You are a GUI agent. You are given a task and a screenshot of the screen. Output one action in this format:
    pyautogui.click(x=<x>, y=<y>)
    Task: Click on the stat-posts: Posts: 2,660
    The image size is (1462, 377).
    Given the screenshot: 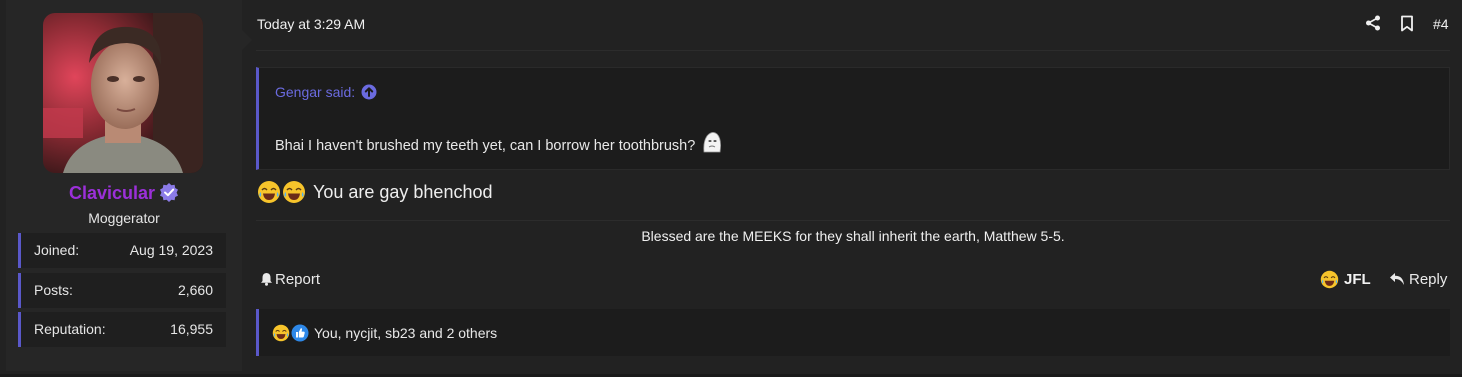 What is the action you would take?
    pyautogui.click(x=122, y=290)
    